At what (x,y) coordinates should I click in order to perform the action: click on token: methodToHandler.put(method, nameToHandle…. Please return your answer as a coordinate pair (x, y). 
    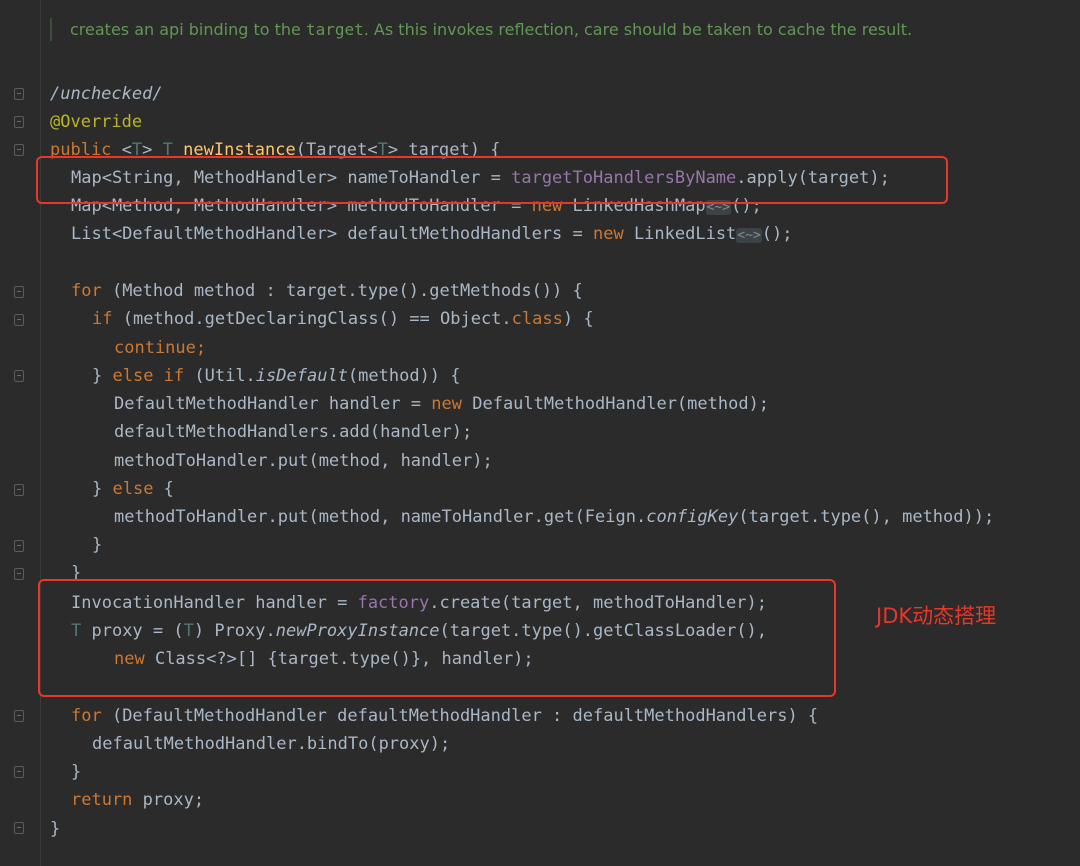
    Looking at the image, I should click on (380, 517).